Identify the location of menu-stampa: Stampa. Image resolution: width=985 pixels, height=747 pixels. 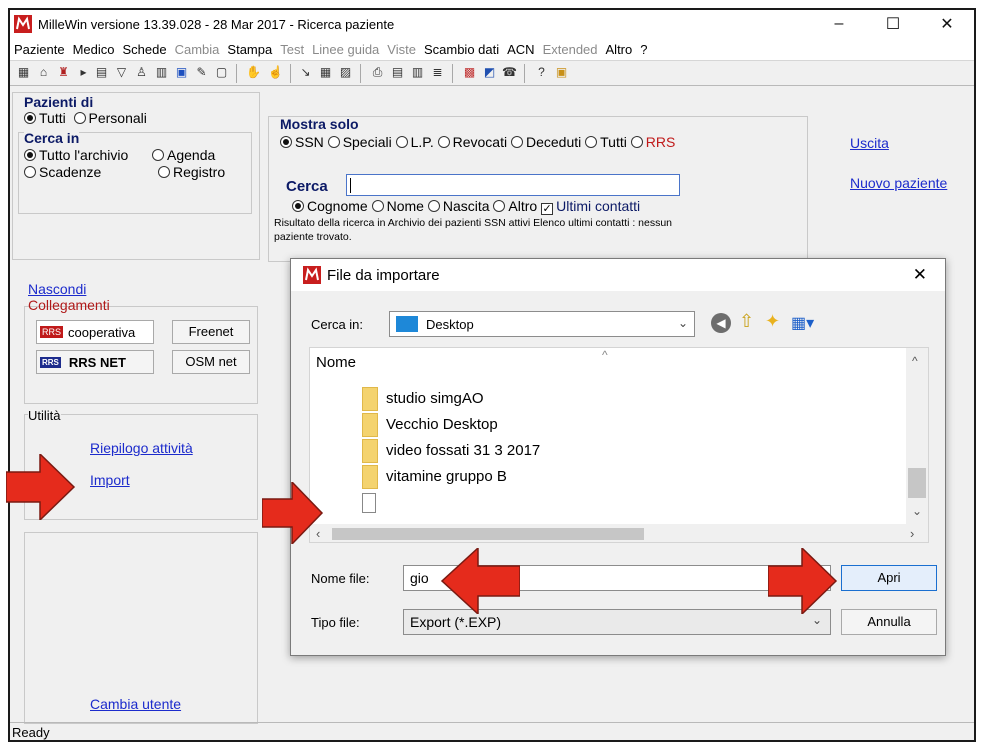
(249, 49).